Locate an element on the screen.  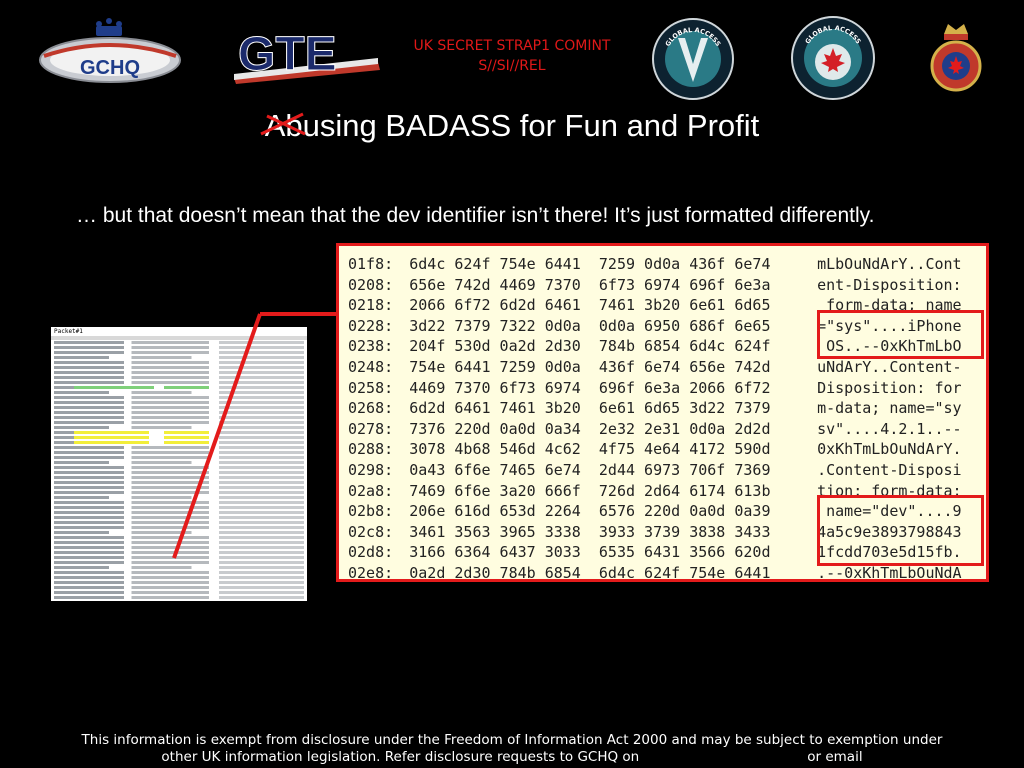
slide-title: Ab using BADASS for Fun and Profit is located at coordinates (512, 126).